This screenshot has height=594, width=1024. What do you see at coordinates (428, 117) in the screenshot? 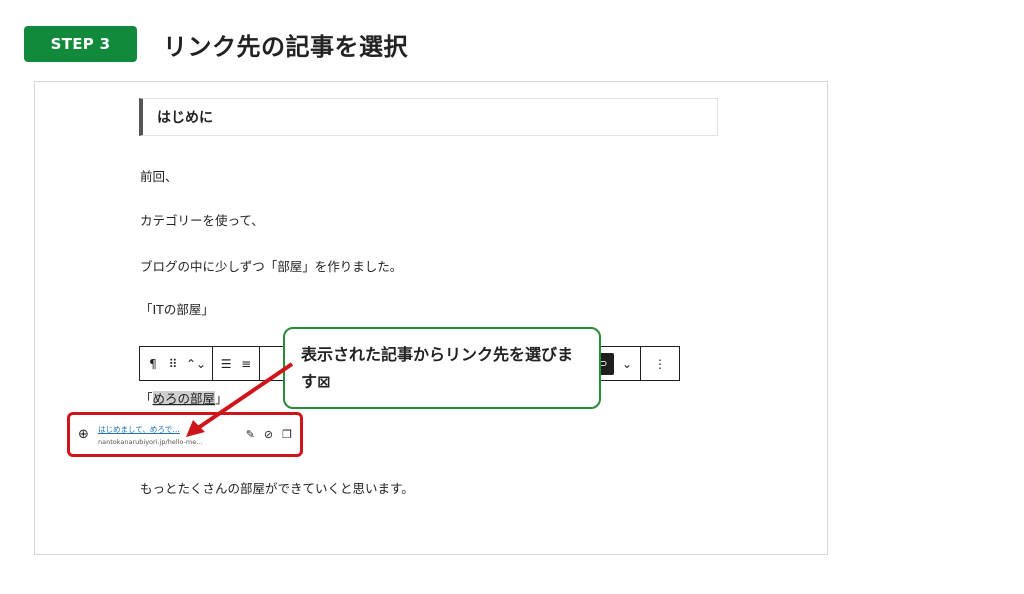
I see `heading-block: はじめに` at bounding box center [428, 117].